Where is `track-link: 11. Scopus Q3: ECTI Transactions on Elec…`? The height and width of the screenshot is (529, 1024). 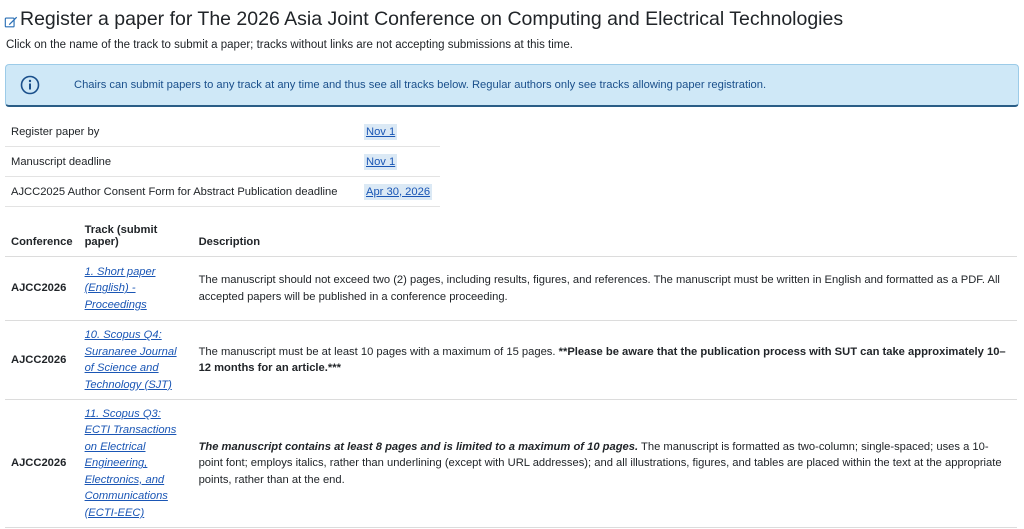 track-link: 11. Scopus Q3: ECTI Transactions on Elec… is located at coordinates (131, 463).